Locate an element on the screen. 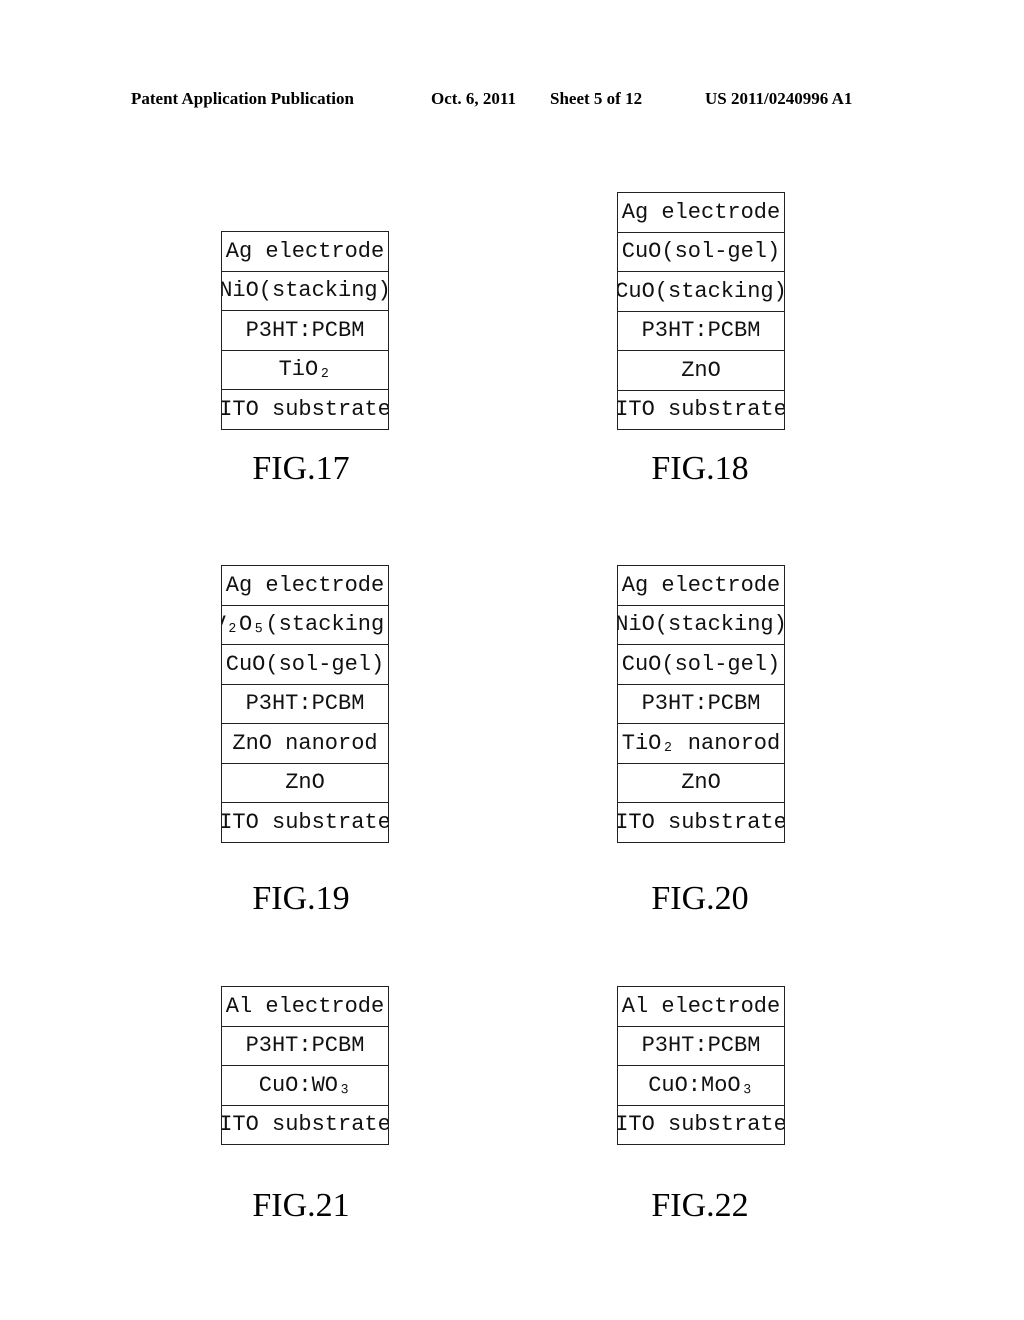 The width and height of the screenshot is (1024, 1320). publication-title: Patent Application Publication is located at coordinates (242, 98).